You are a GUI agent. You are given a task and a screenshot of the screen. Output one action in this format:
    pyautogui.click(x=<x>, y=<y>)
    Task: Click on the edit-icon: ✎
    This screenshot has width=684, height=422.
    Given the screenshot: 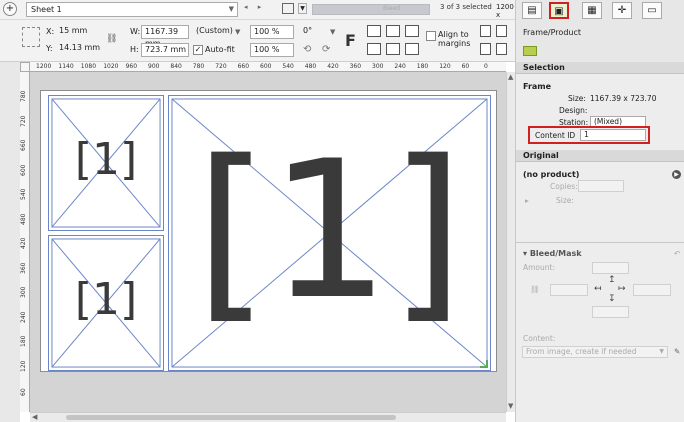 What is the action you would take?
    pyautogui.click(x=677, y=351)
    